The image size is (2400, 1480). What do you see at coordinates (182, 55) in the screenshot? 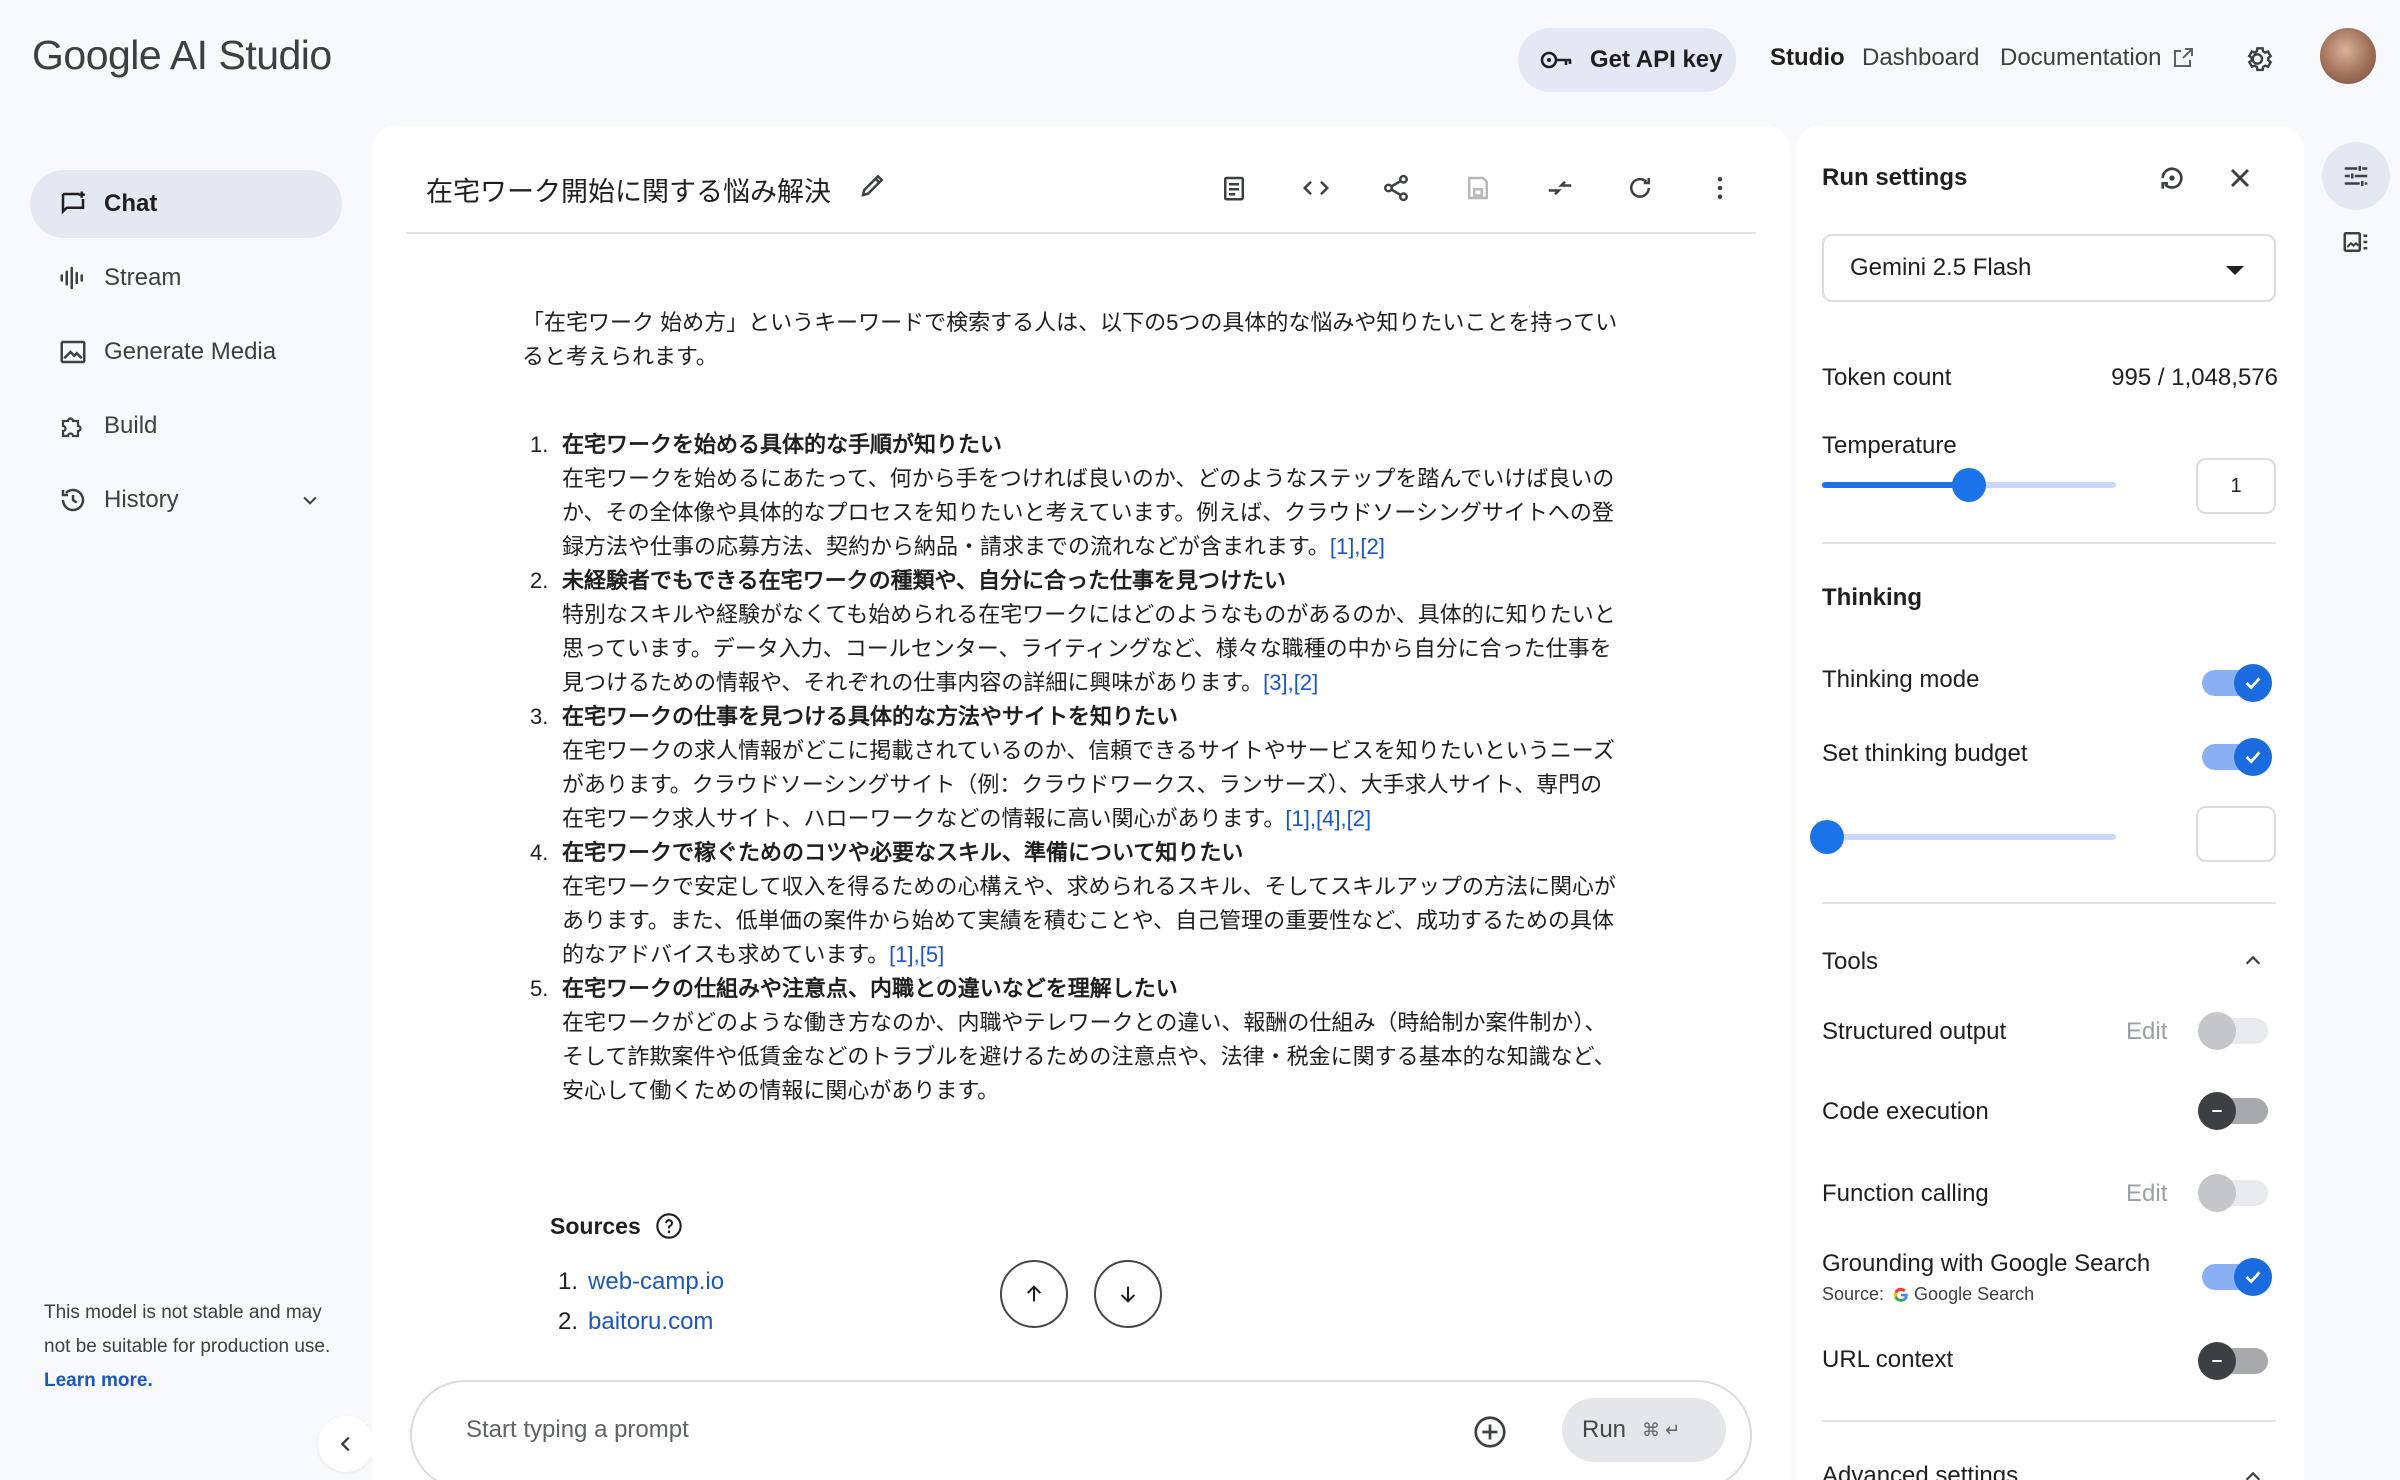
I see `app-logo: Google AI Studio` at bounding box center [182, 55].